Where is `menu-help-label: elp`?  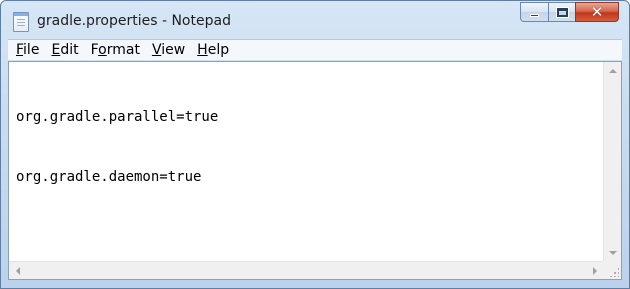 menu-help-label: elp is located at coordinates (218, 49).